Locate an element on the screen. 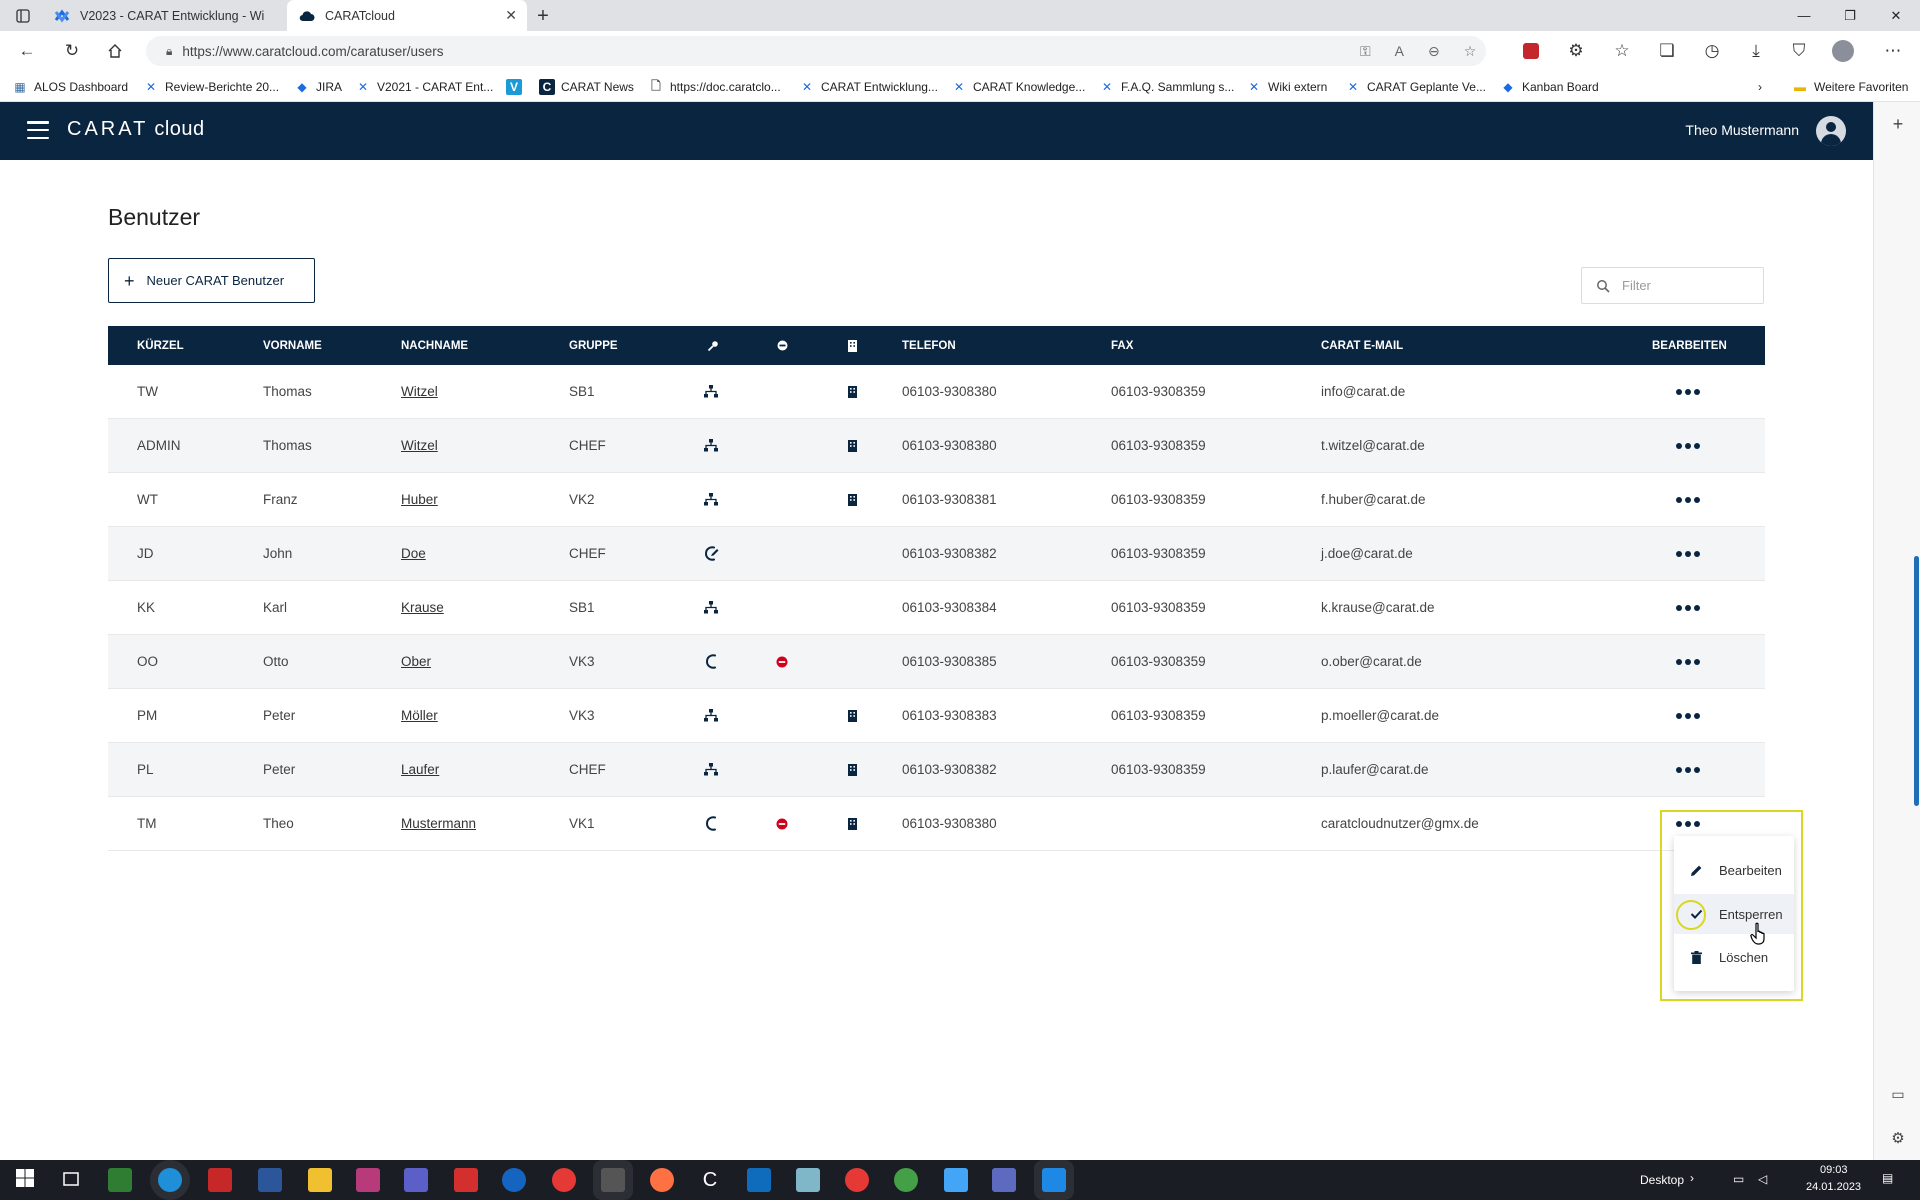 This screenshot has height=1200, width=1920. reload-icon: ↻ is located at coordinates (72, 51).